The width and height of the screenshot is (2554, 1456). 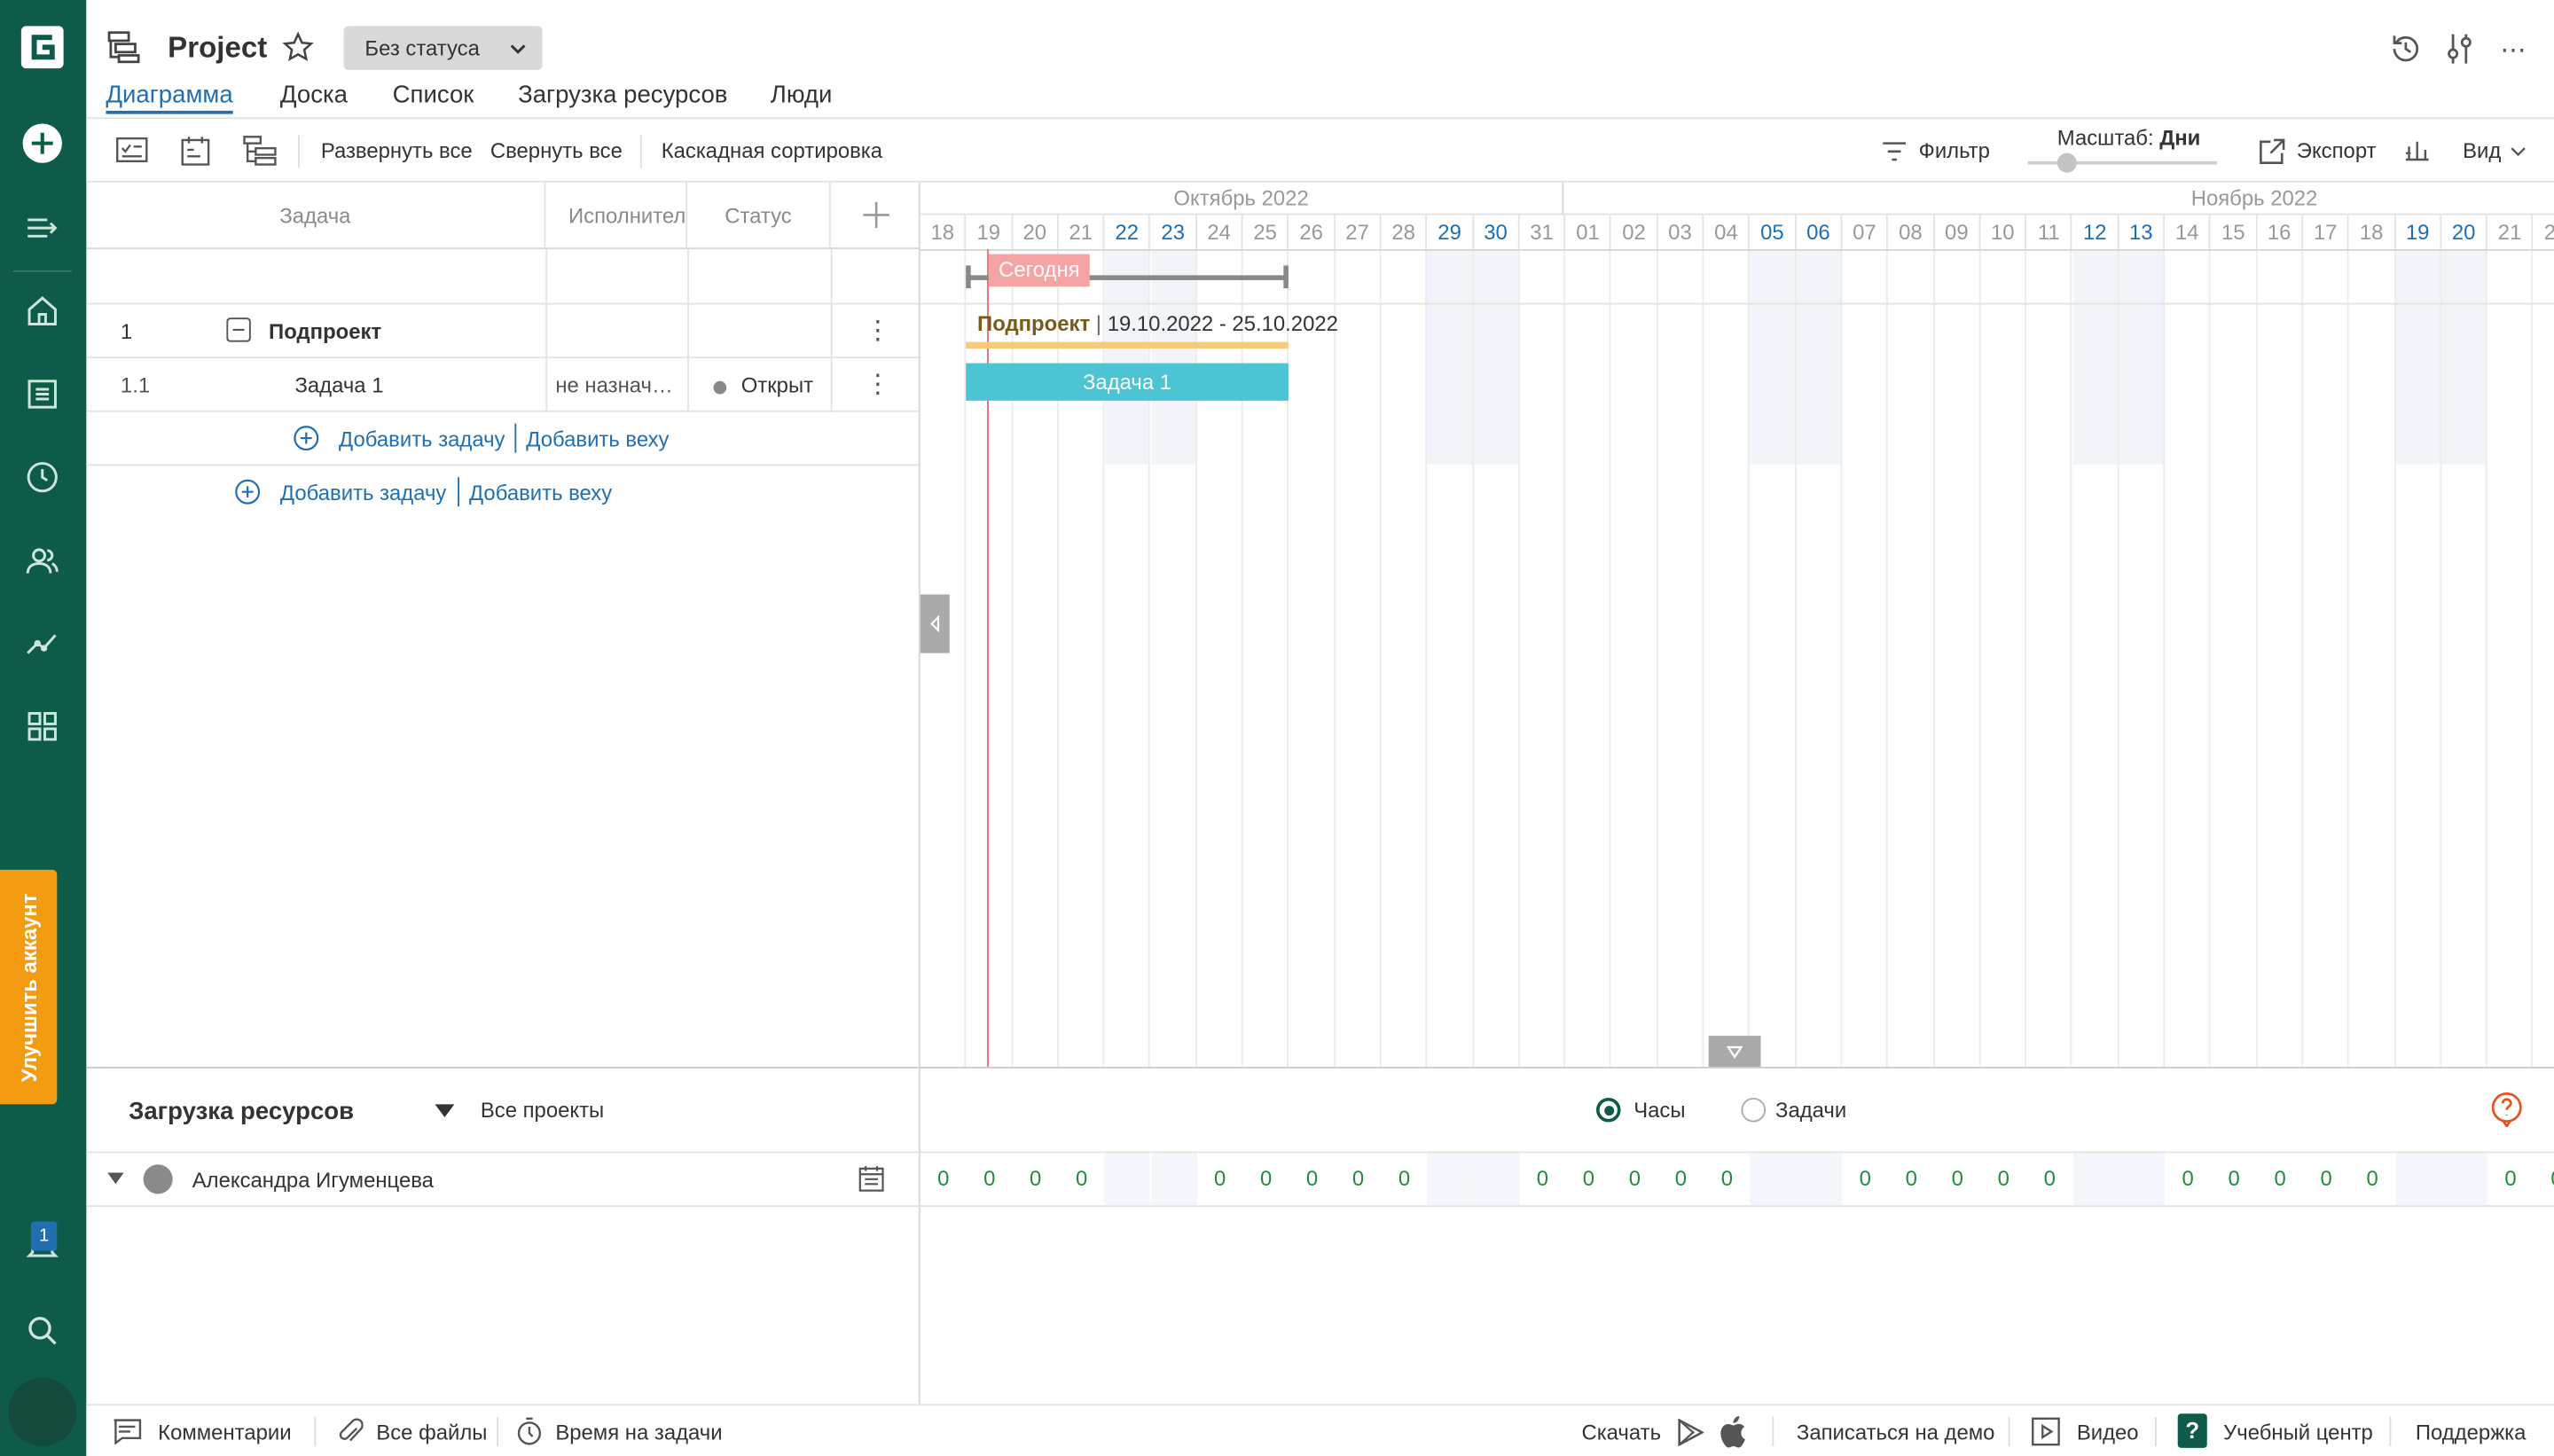 I want to click on google-play-icon, so click(x=1691, y=1432).